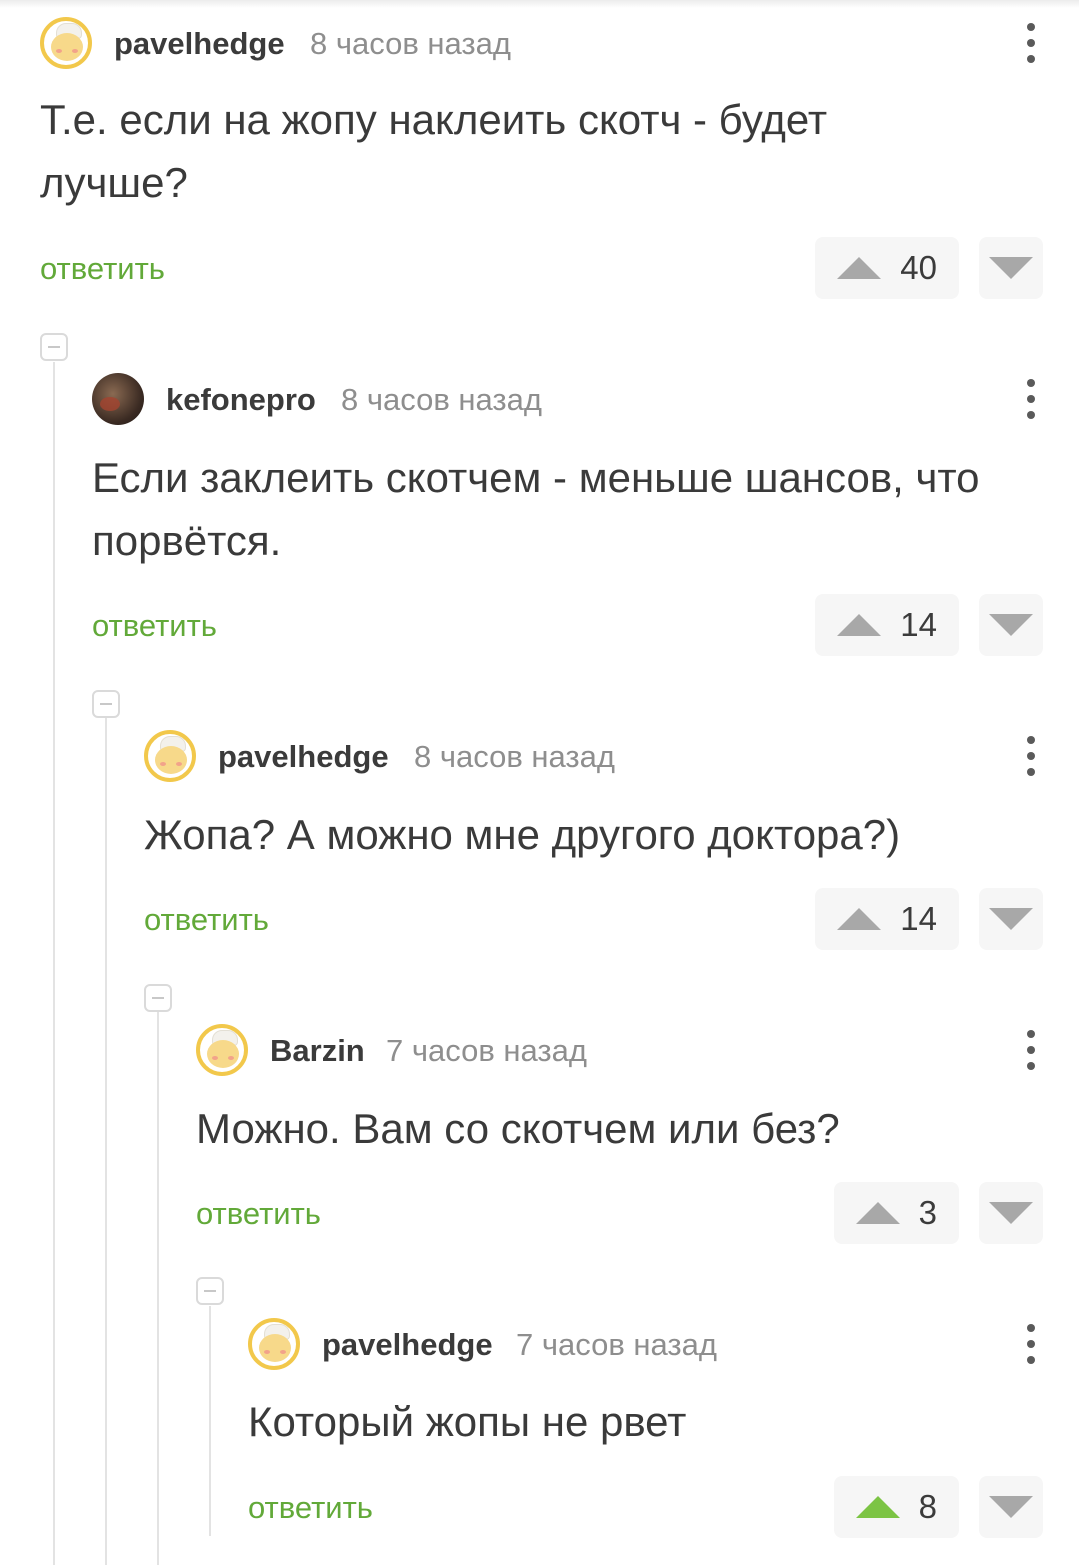  I want to click on comment-text: Жопа? А можно мне другого доктора?), so click(522, 834).